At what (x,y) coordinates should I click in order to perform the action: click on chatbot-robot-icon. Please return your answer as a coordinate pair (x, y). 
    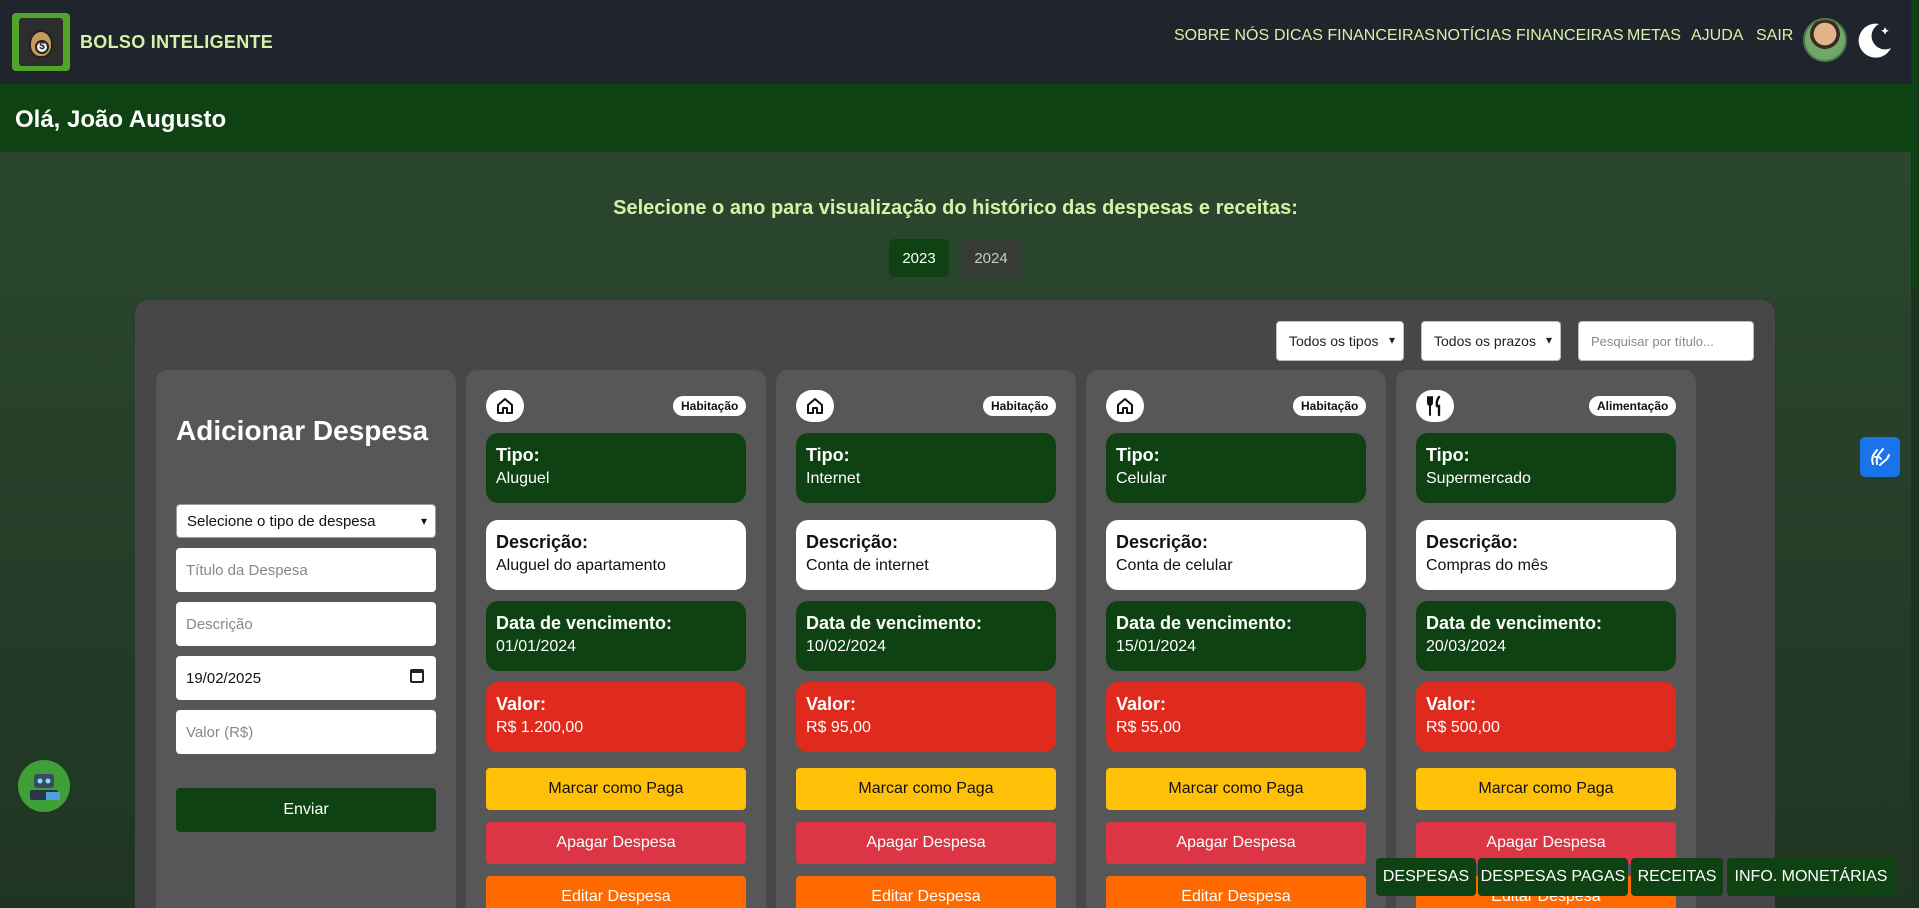
    Looking at the image, I should click on (44, 786).